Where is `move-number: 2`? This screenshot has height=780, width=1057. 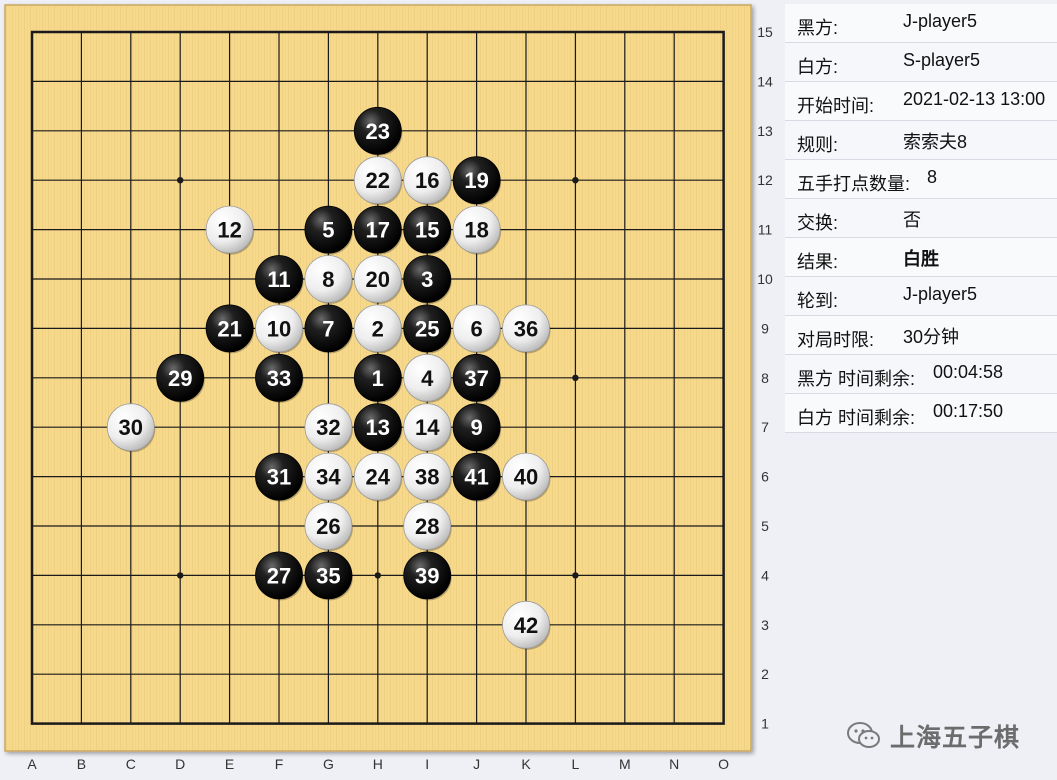
move-number: 2 is located at coordinates (378, 328).